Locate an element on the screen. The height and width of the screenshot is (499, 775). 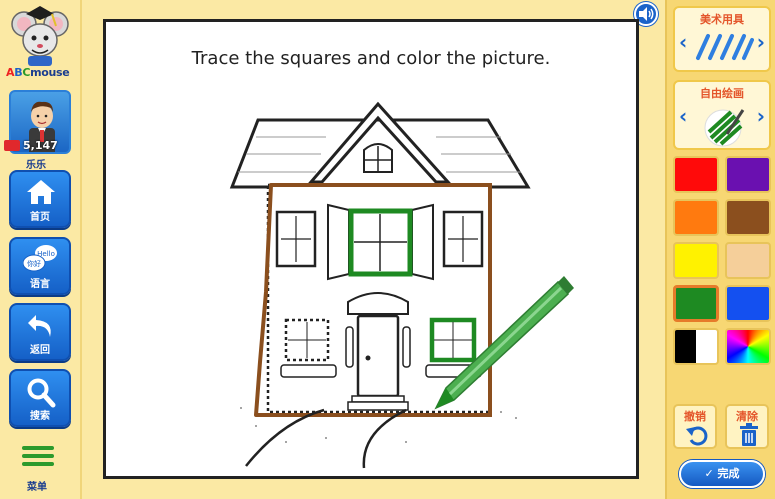
undo-button: 撤销 is located at coordinates (695, 426).